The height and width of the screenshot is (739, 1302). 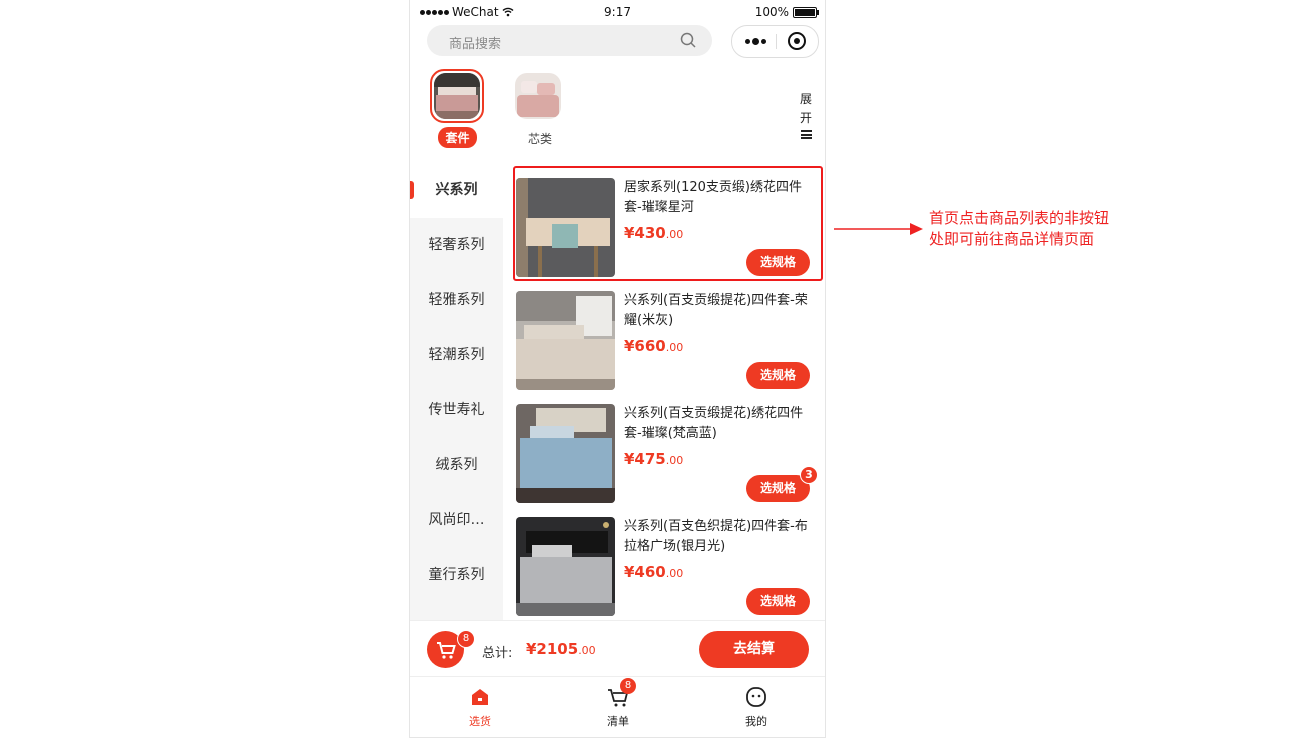 What do you see at coordinates (569, 40) in the screenshot?
I see `search-input: 商品搜索` at bounding box center [569, 40].